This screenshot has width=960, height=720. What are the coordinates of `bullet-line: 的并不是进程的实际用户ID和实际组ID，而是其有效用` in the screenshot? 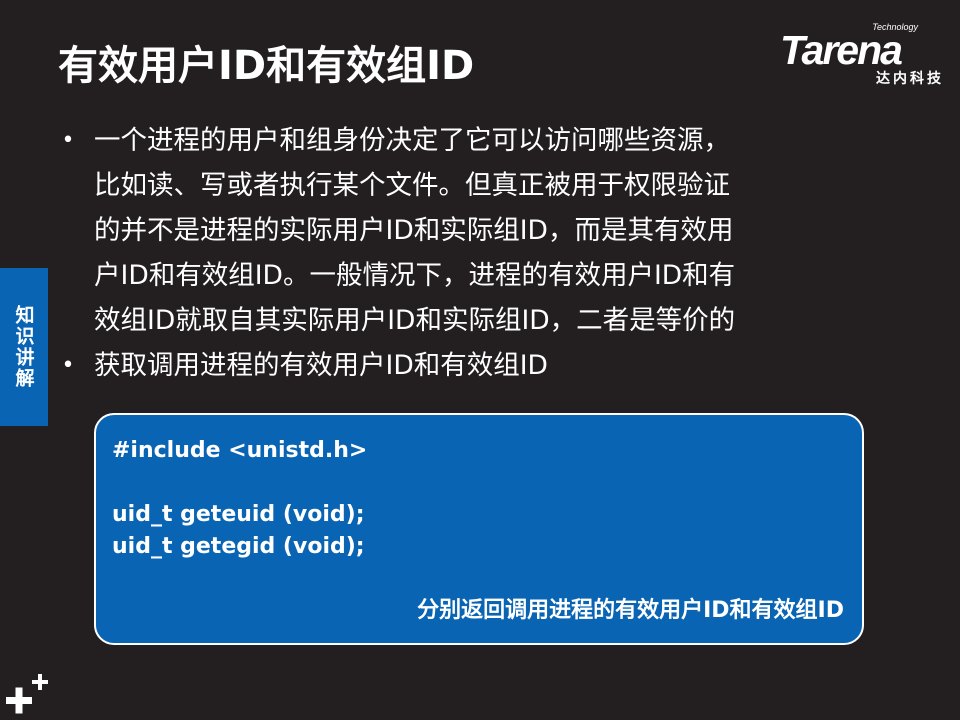 It's located at (414, 230).